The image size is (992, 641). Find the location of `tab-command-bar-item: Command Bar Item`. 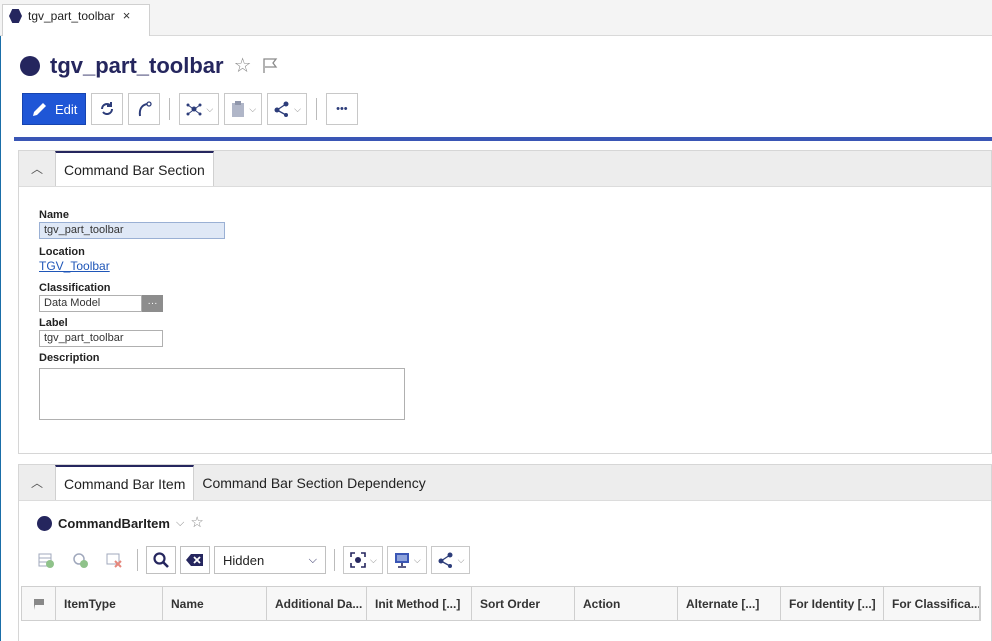

tab-command-bar-item: Command Bar Item is located at coordinates (125, 482).